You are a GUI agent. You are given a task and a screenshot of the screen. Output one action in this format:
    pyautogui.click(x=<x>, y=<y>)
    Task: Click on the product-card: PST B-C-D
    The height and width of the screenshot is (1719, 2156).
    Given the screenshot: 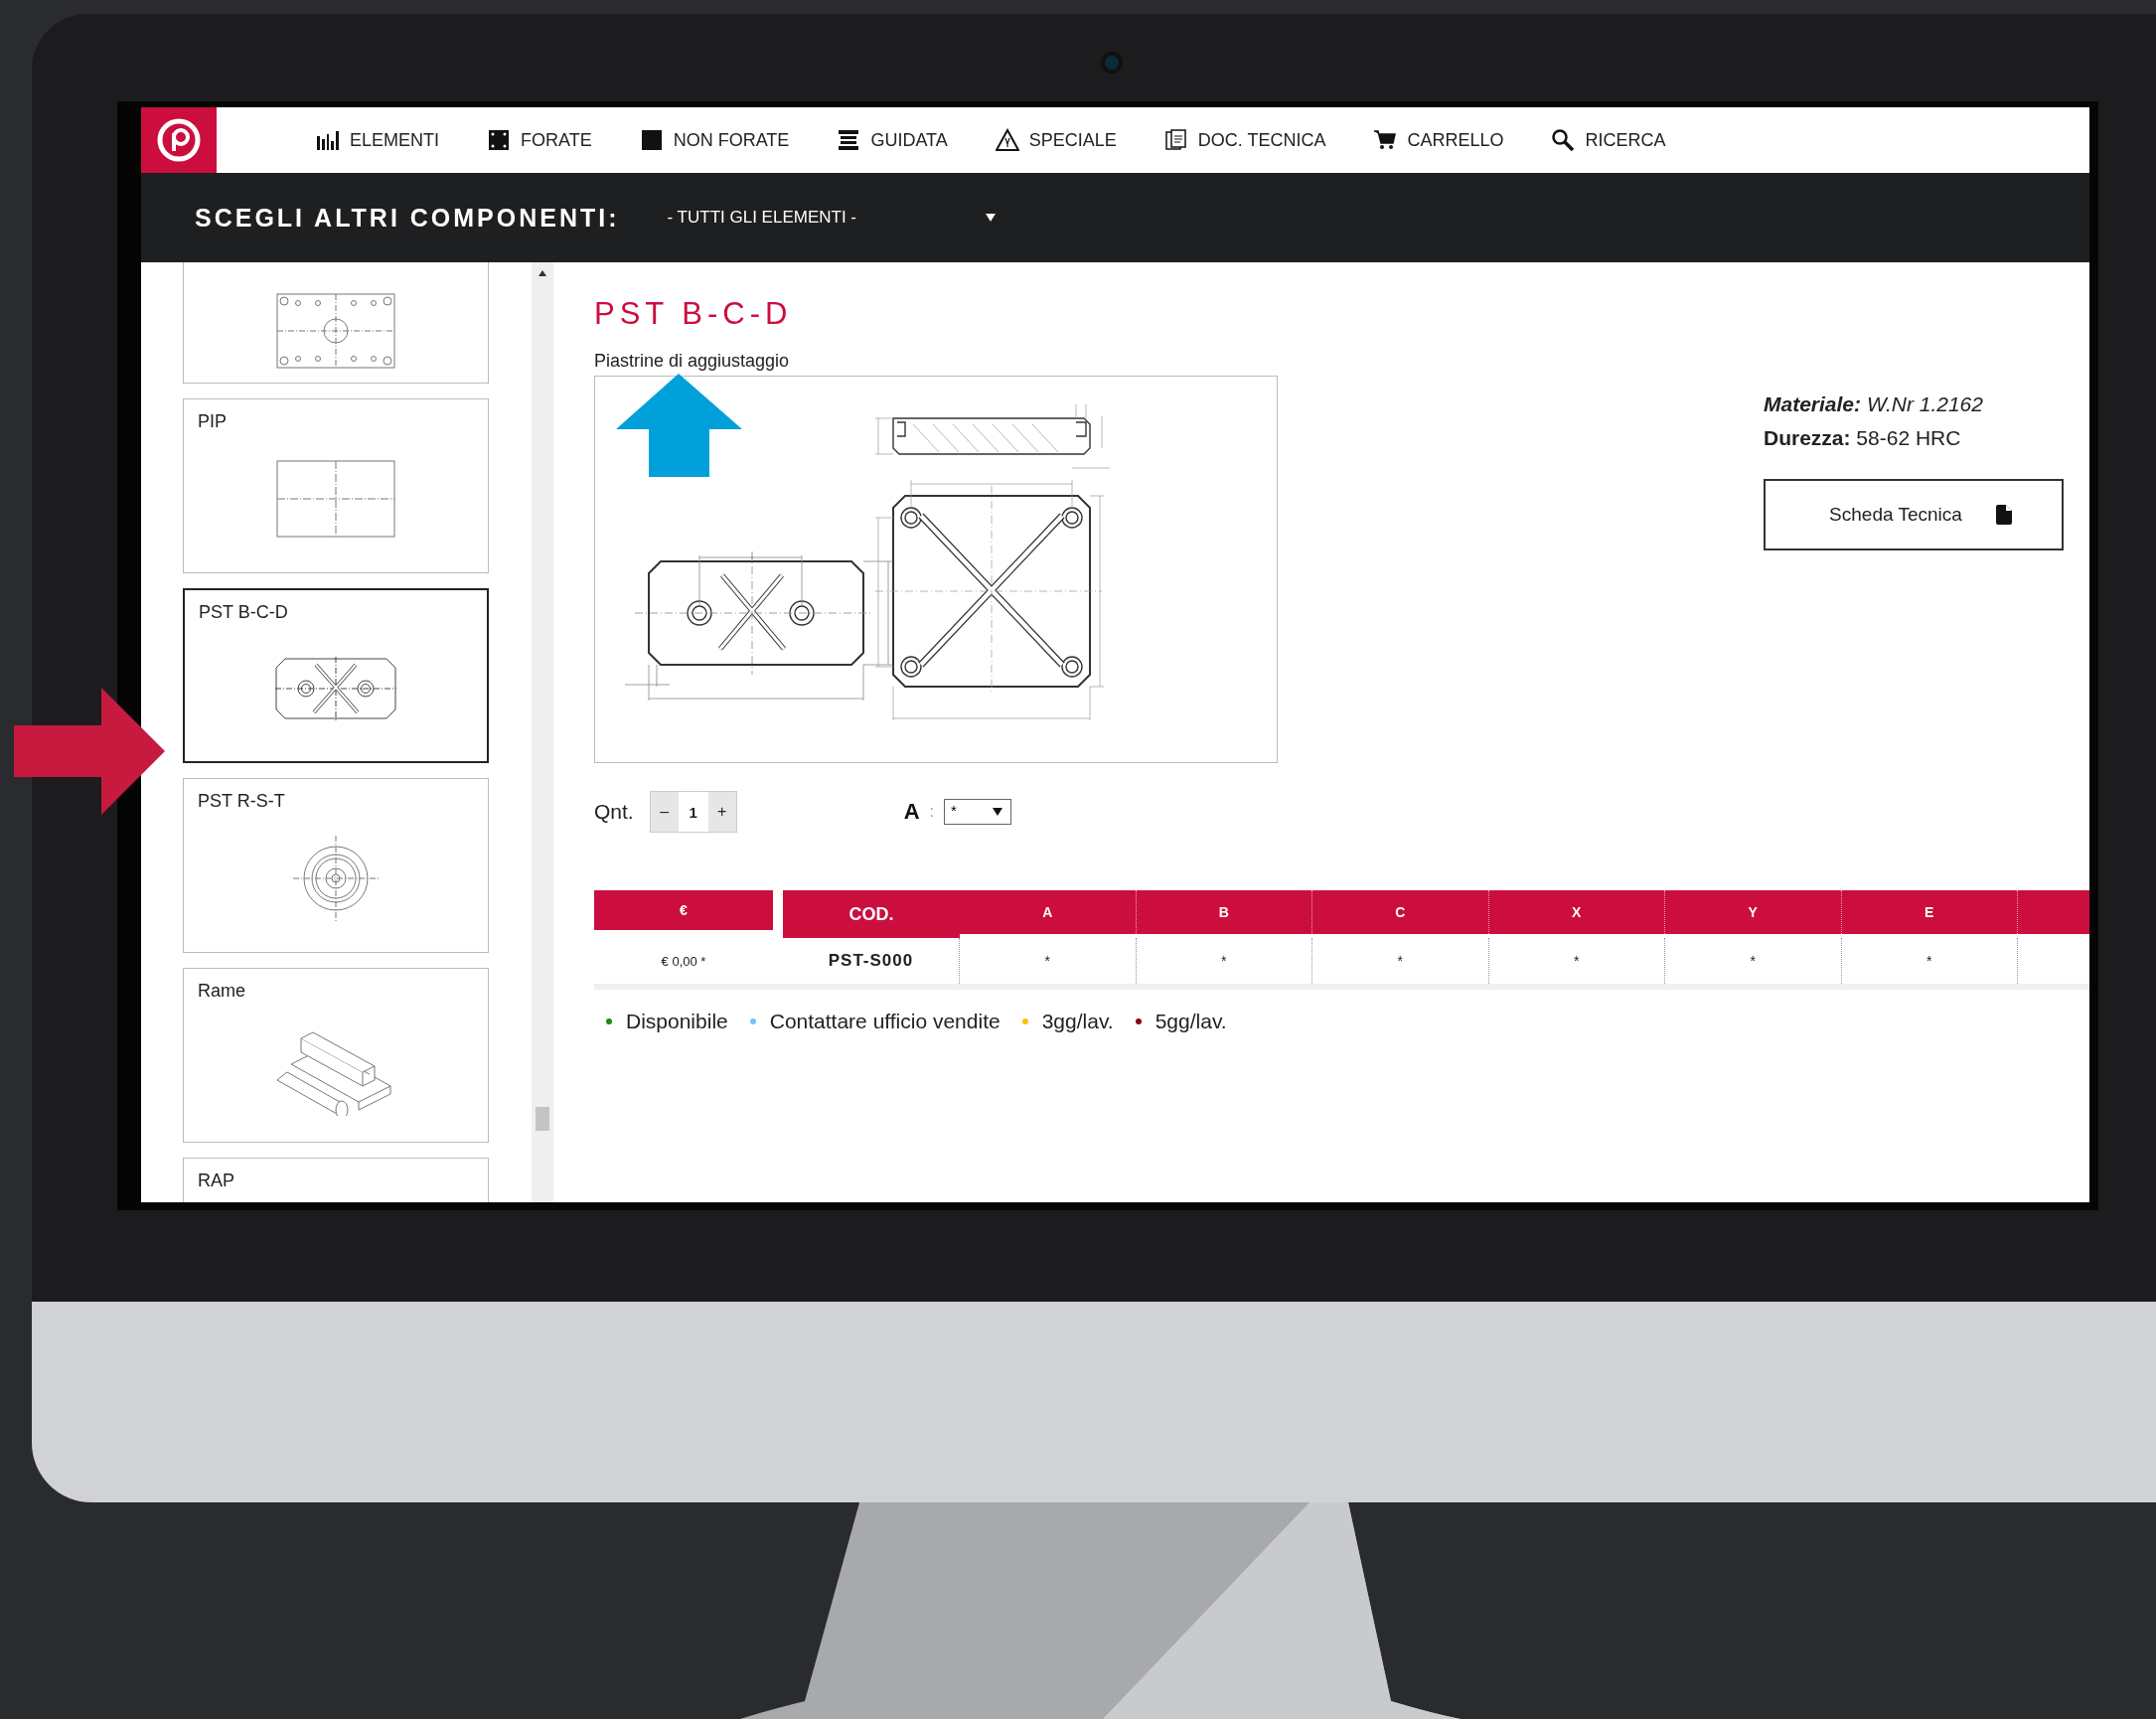 What is the action you would take?
    pyautogui.click(x=336, y=675)
    